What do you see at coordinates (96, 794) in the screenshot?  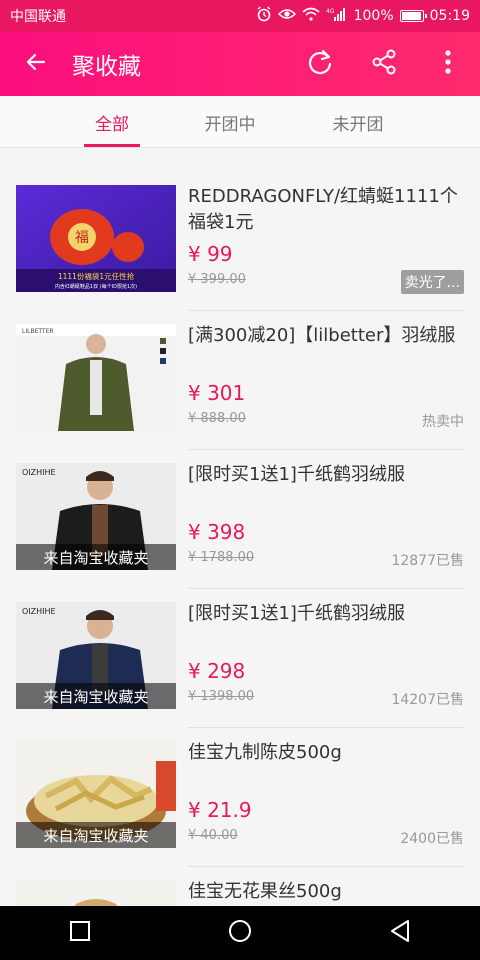 I see `product-thumbnail: 来自淘宝收藏夹` at bounding box center [96, 794].